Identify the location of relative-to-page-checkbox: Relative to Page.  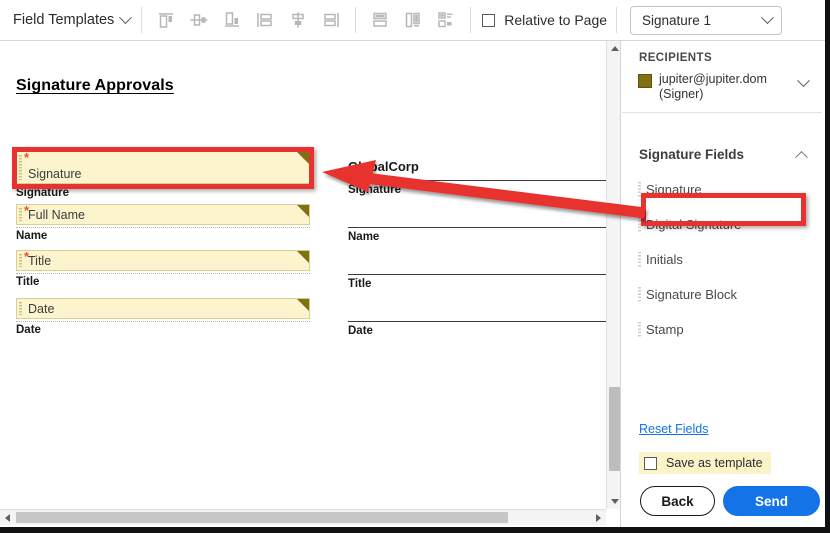
(544, 20).